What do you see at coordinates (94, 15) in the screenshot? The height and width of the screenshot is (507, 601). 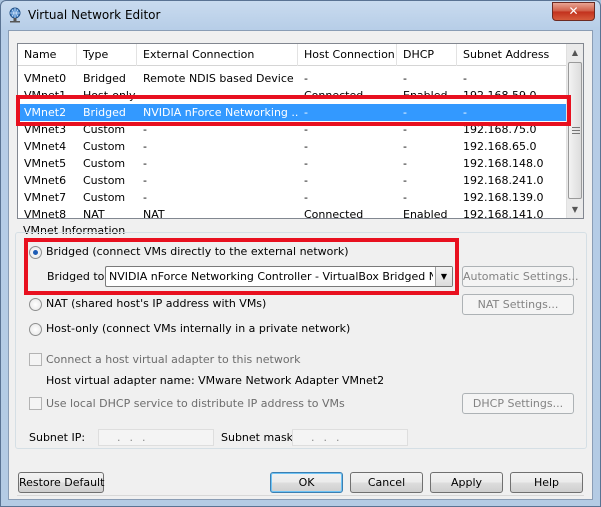 I see `window-title: Virtual Network Editor` at bounding box center [94, 15].